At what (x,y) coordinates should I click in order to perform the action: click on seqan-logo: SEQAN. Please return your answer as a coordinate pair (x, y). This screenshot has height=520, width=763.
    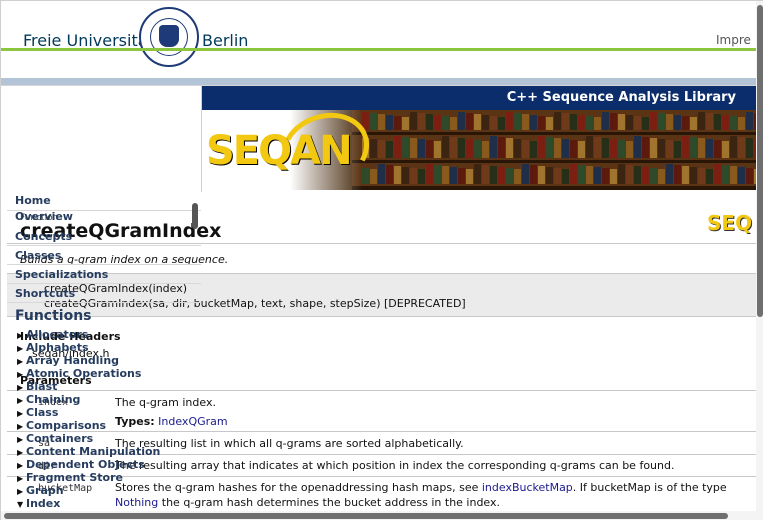
    Looking at the image, I should click on (279, 151).